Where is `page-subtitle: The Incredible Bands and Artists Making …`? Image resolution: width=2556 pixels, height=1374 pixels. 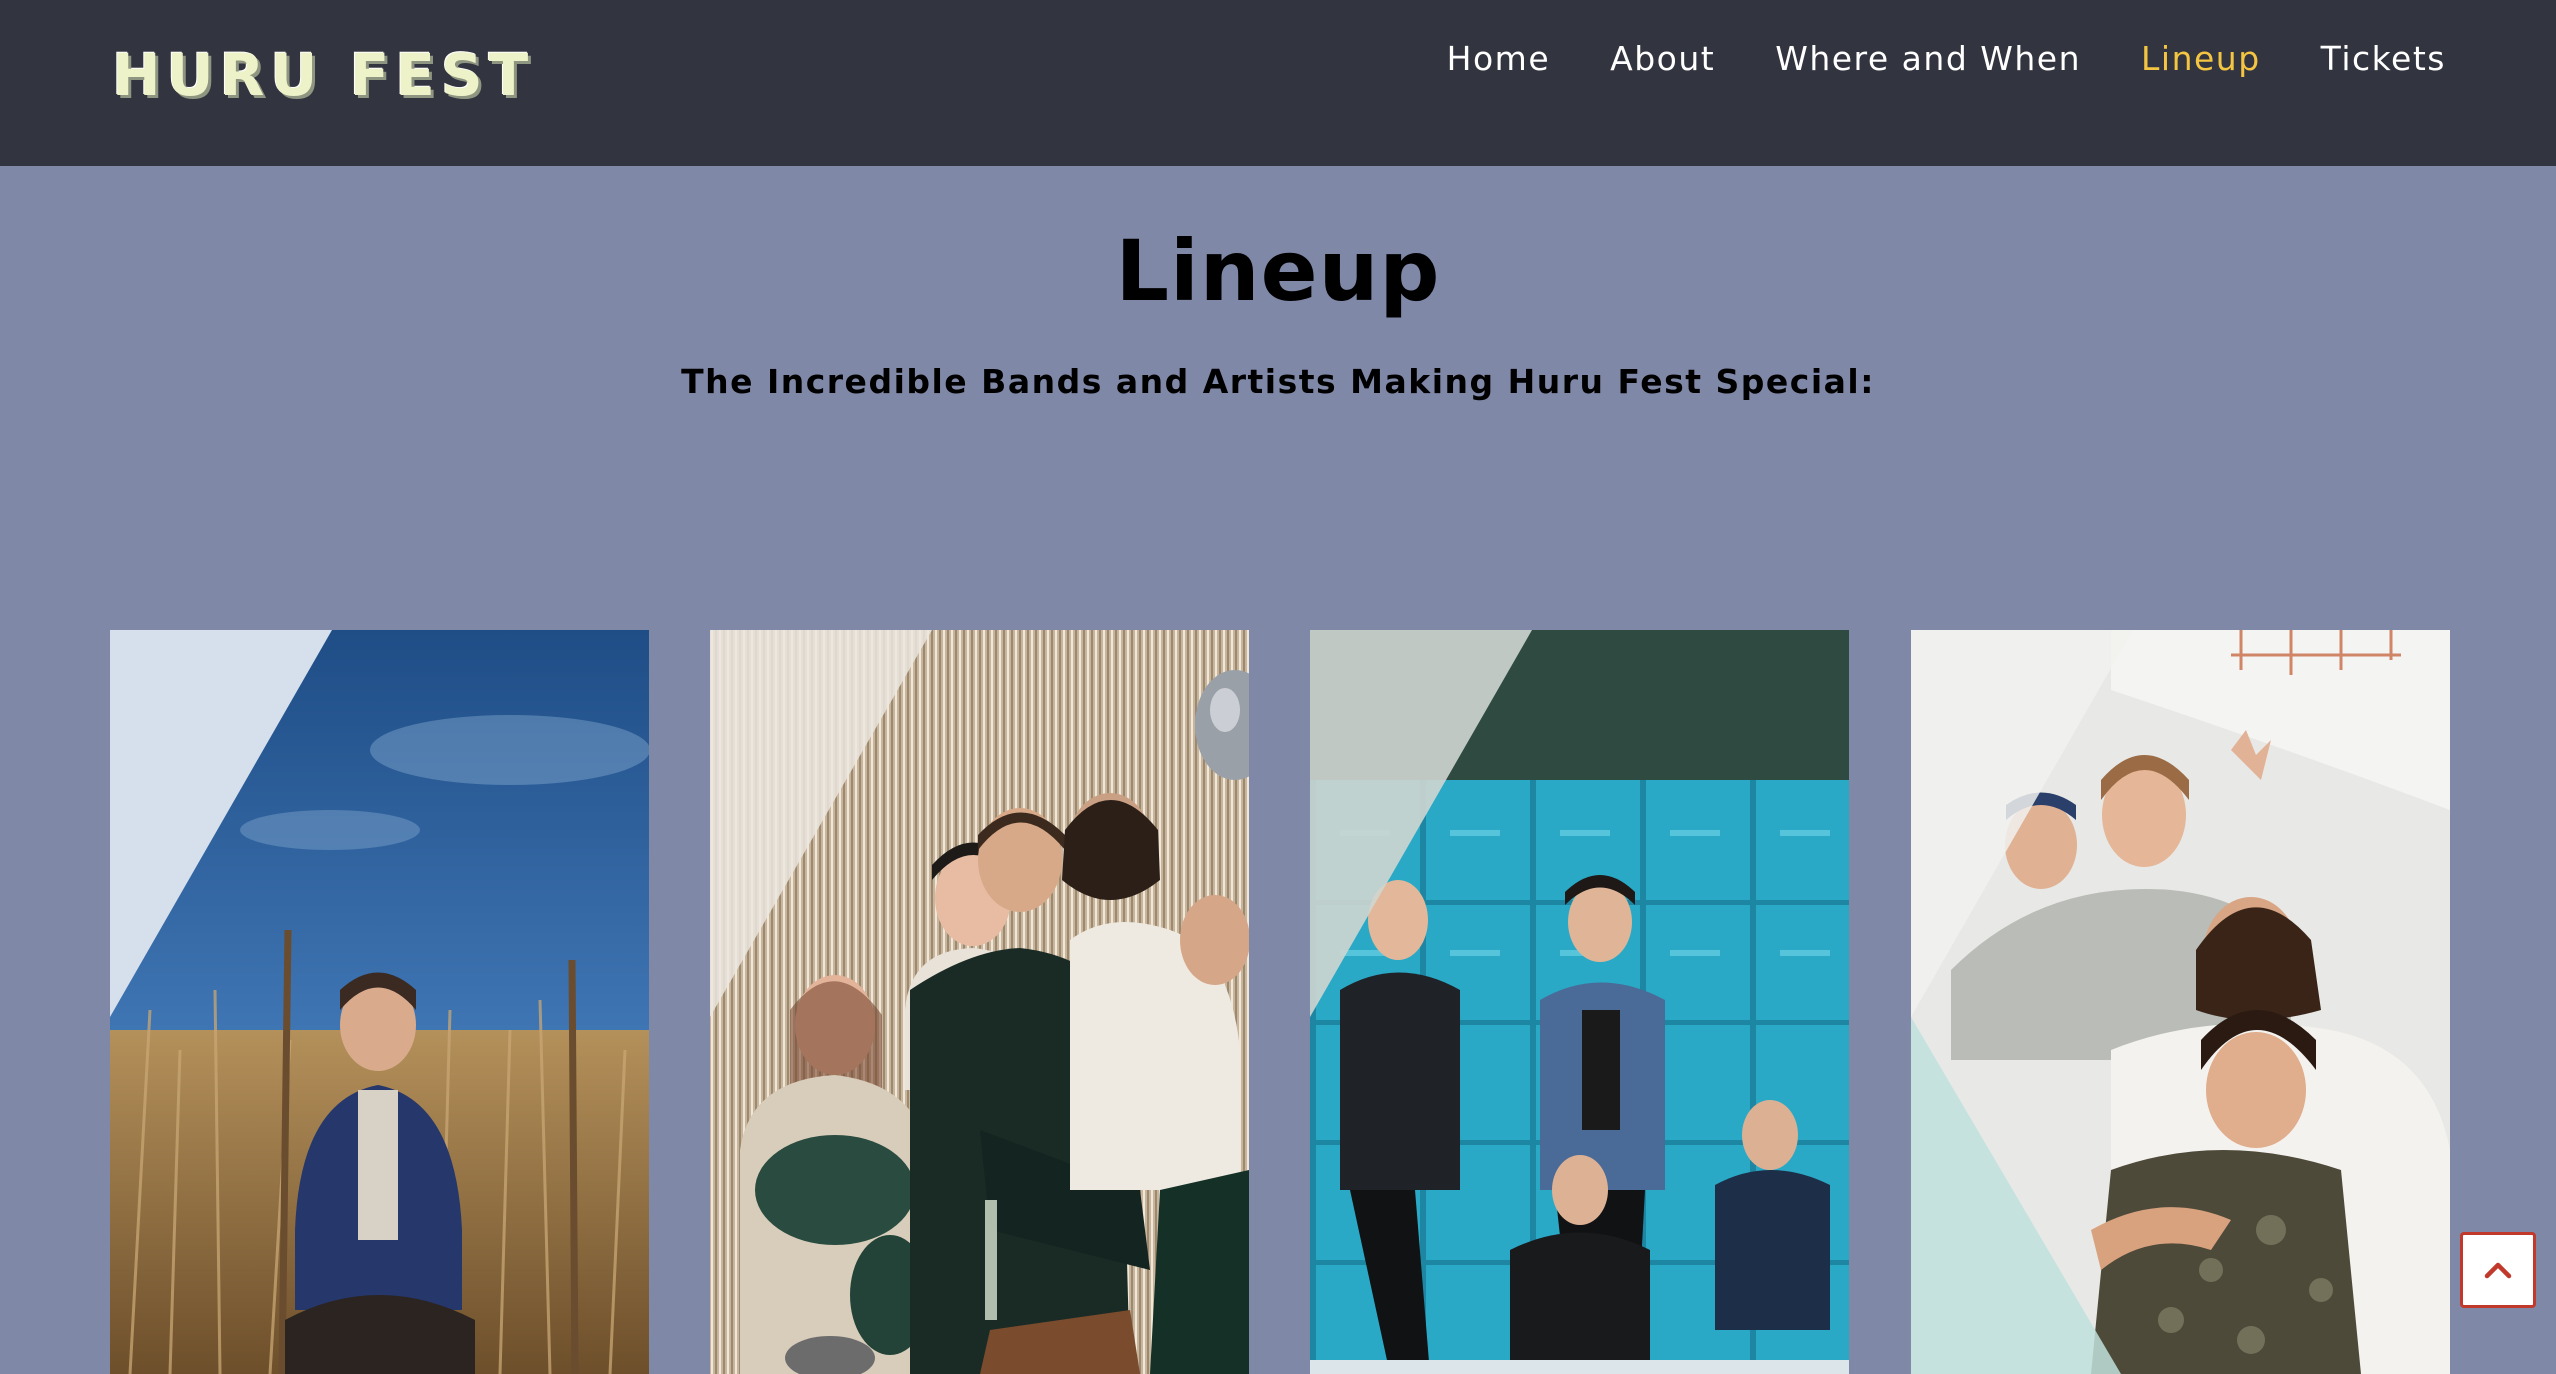
page-subtitle: The Incredible Bands and Artists Making … is located at coordinates (1278, 381).